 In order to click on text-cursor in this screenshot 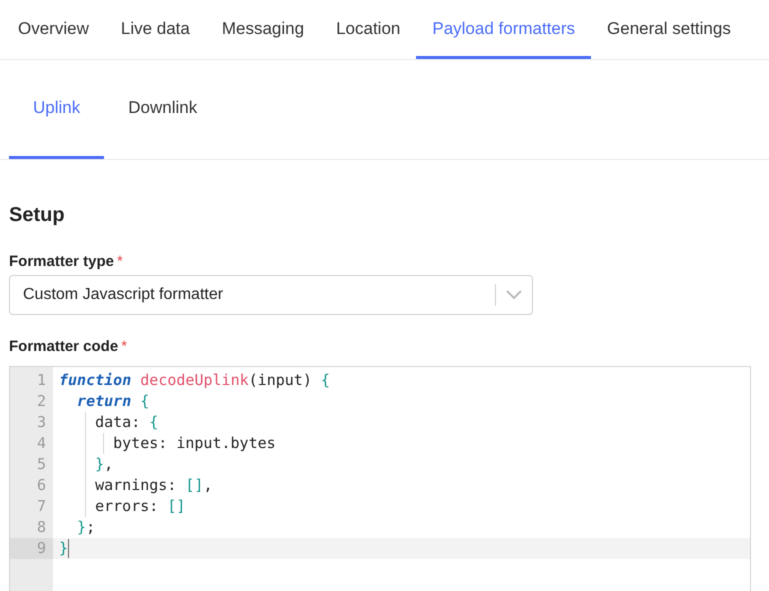, I will do `click(69, 548)`.